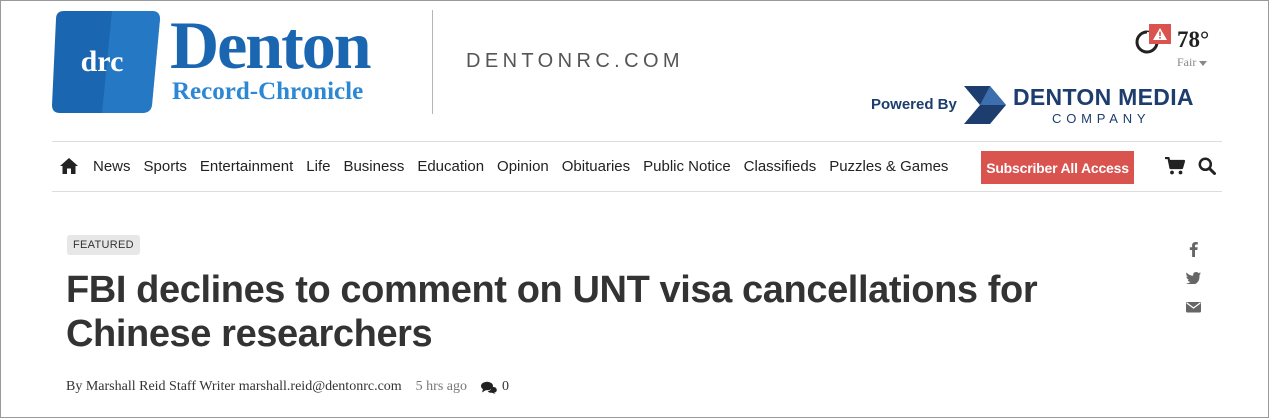 This screenshot has width=1269, height=418. I want to click on weather-condition: Fair, so click(1192, 62).